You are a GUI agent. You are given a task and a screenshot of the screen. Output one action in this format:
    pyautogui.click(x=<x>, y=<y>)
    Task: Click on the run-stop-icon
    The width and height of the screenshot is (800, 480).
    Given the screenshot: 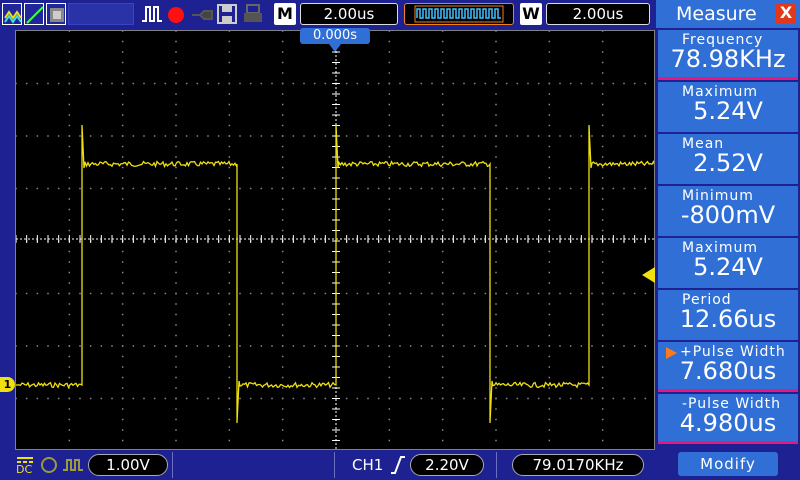 What is the action you would take?
    pyautogui.click(x=152, y=14)
    